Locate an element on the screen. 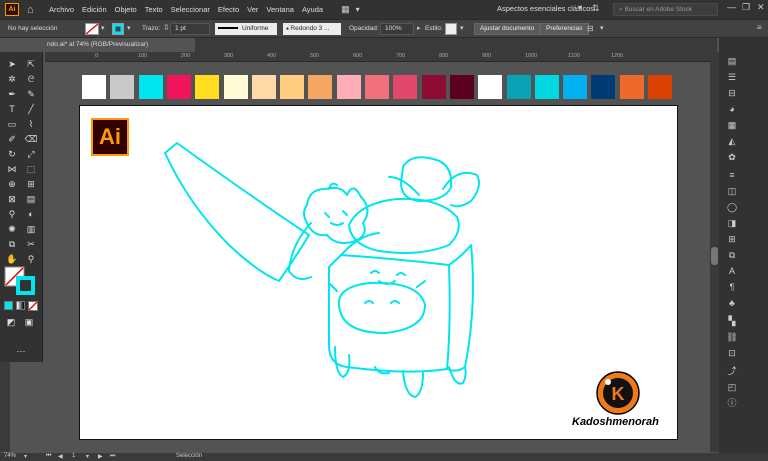 This screenshot has width=768, height=461. hand-tool-icon: ✋ is located at coordinates (12, 259).